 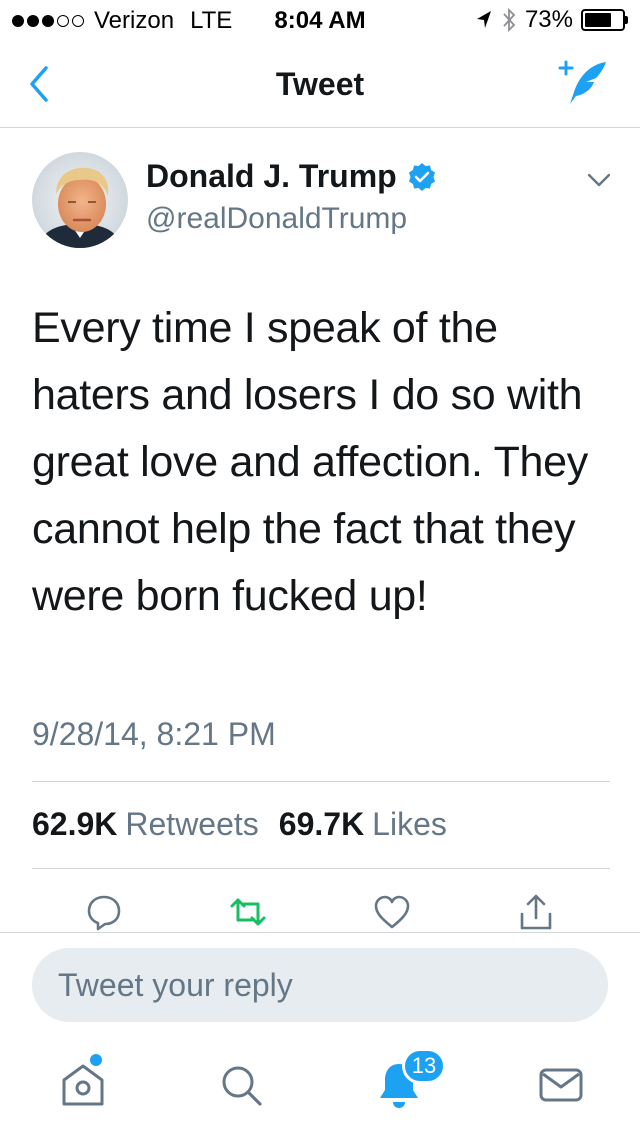 I want to click on new-content-indicator, so click(x=96, y=1060).